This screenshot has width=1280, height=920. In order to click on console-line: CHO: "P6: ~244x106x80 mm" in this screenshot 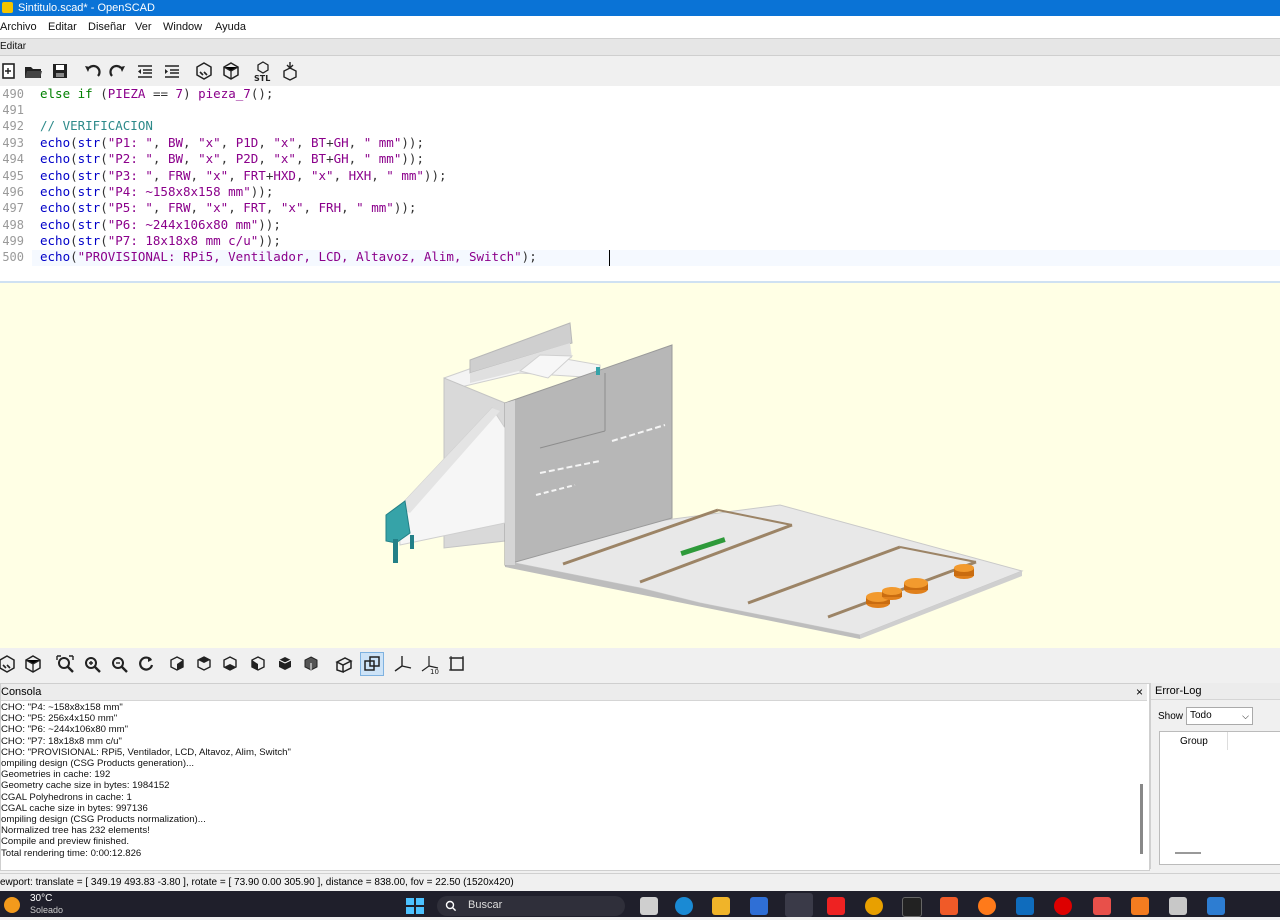, I will do `click(65, 730)`.